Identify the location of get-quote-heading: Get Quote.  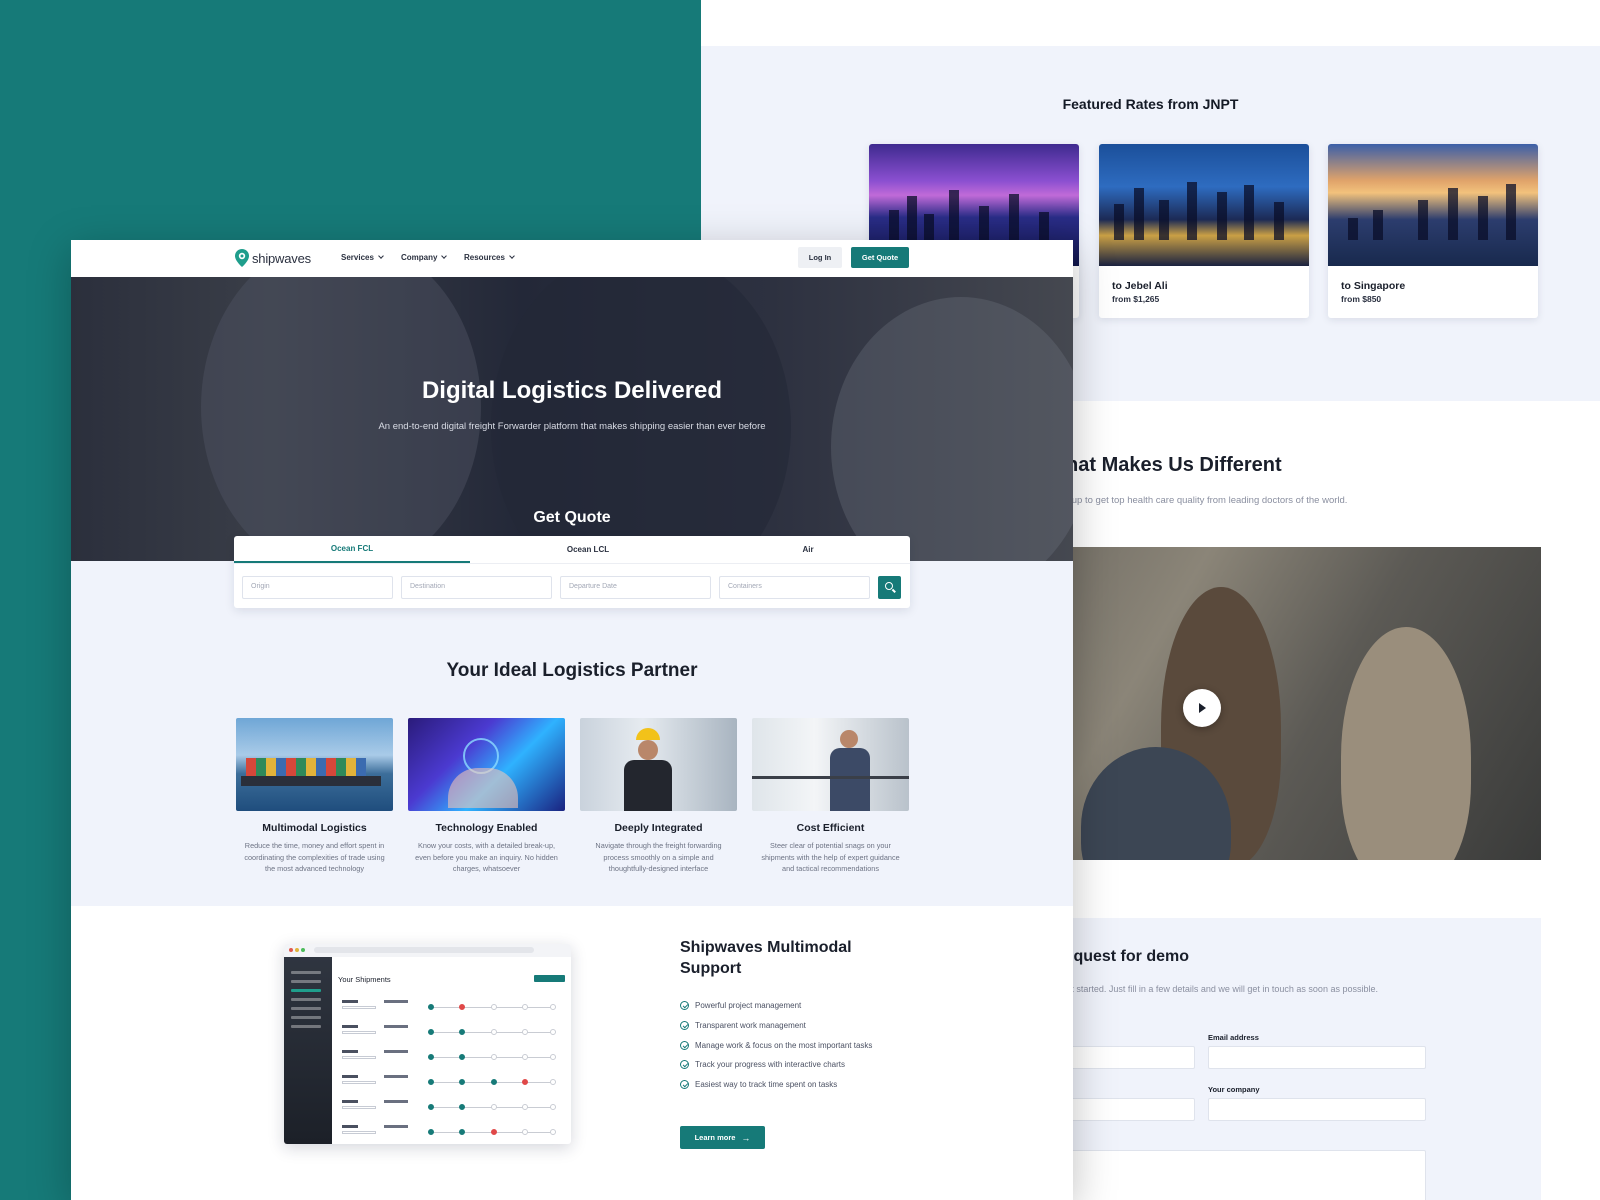
(572, 517).